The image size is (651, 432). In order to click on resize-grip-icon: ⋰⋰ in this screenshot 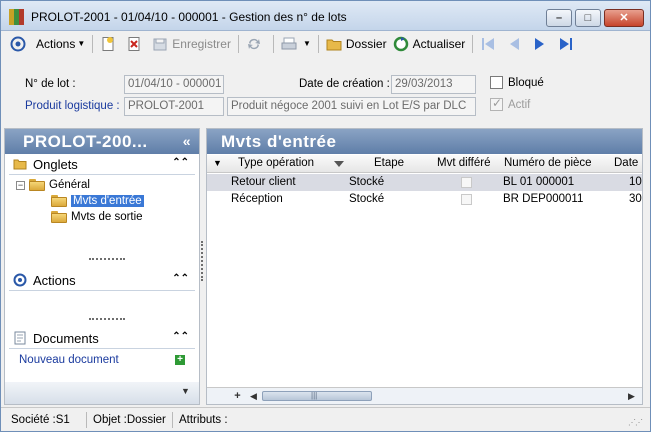, I will do `click(635, 422)`.